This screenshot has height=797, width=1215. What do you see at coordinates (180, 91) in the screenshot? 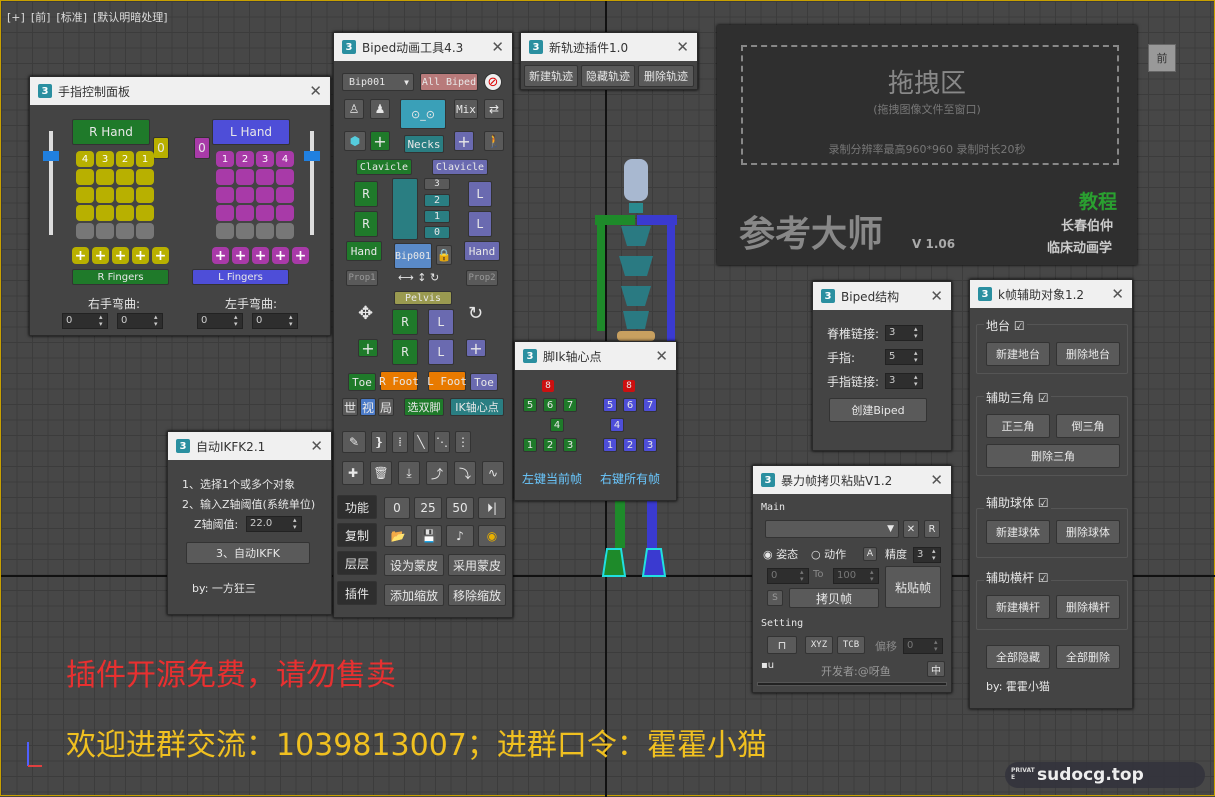
I see `finger-panel-titlebar: 3 手指控制面板 ✕` at bounding box center [180, 91].